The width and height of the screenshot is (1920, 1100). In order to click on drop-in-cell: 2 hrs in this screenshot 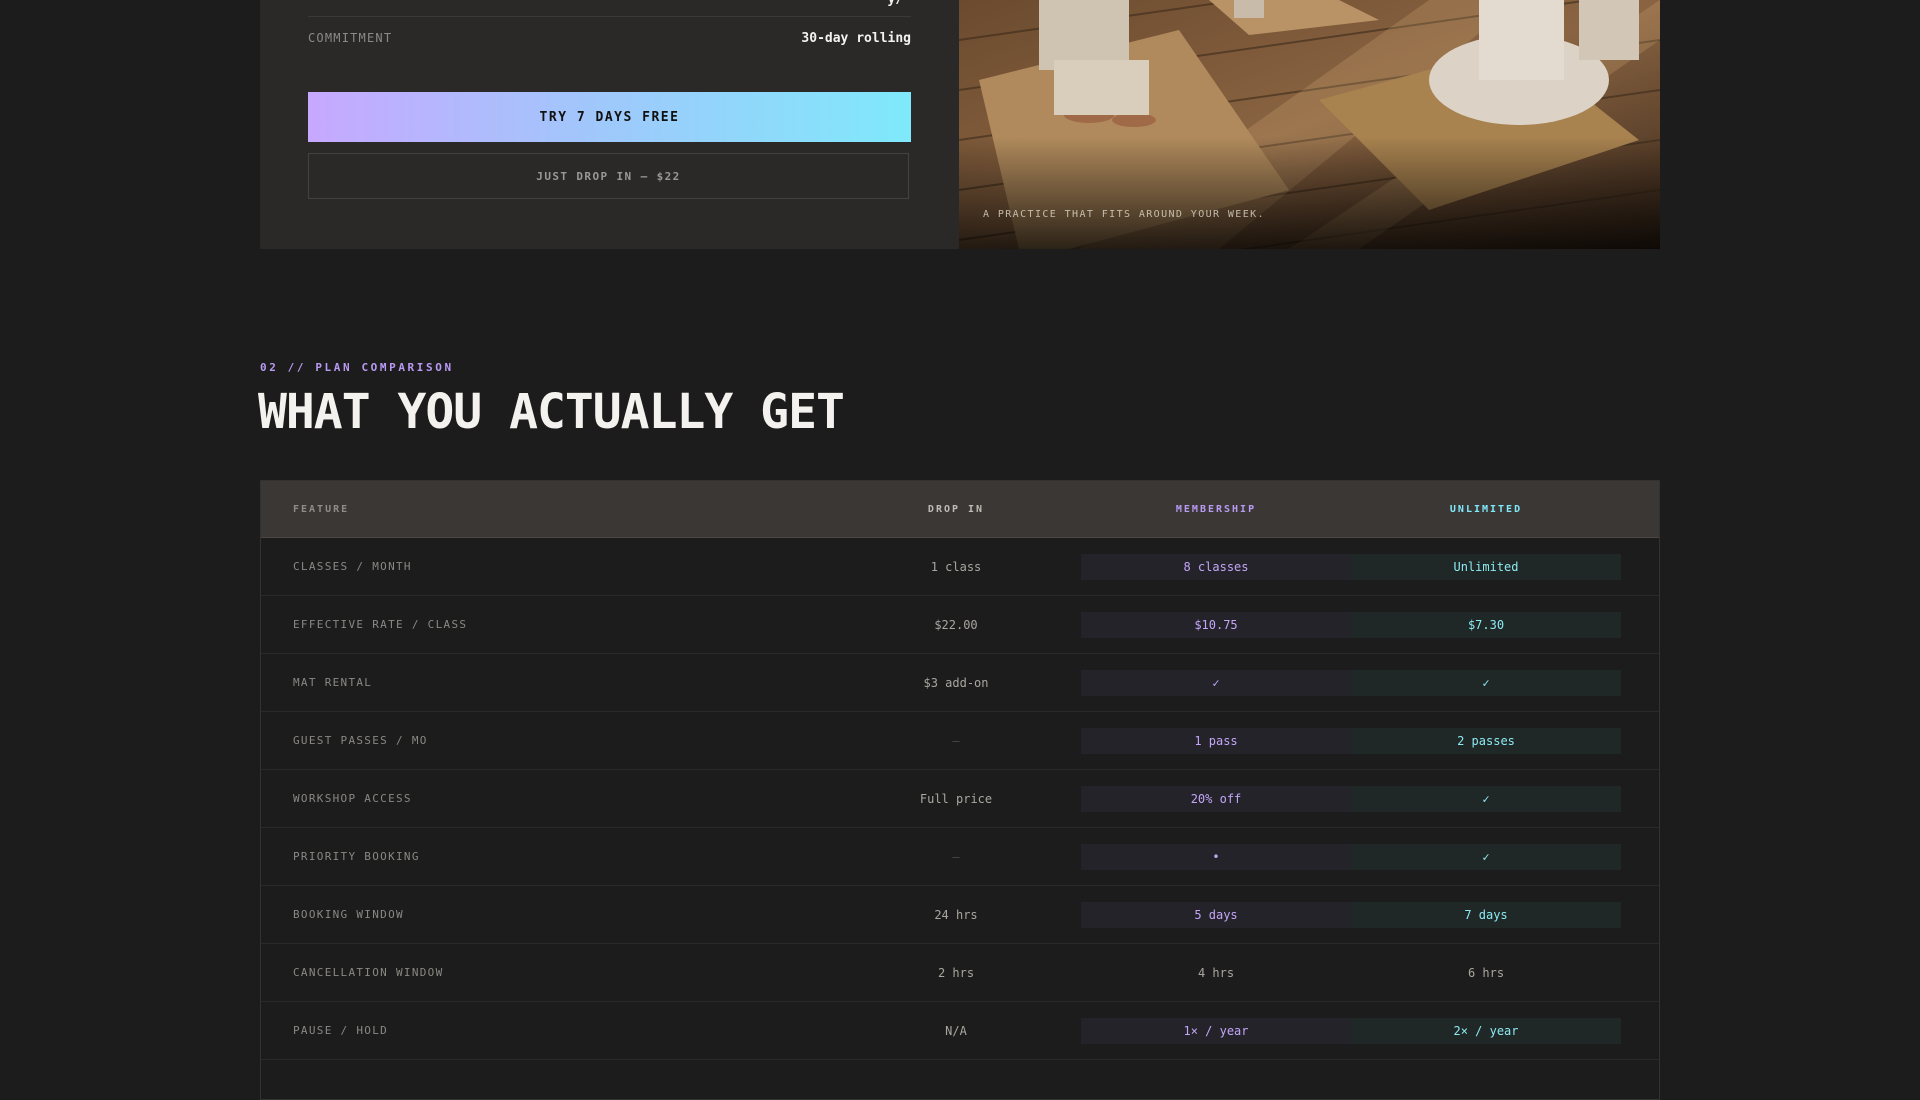, I will do `click(956, 972)`.